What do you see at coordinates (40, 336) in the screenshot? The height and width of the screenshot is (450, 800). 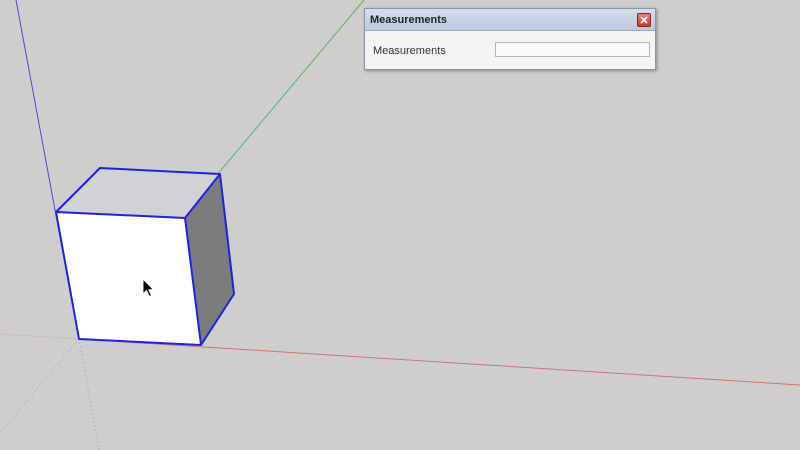 I see `red-axis-negative` at bounding box center [40, 336].